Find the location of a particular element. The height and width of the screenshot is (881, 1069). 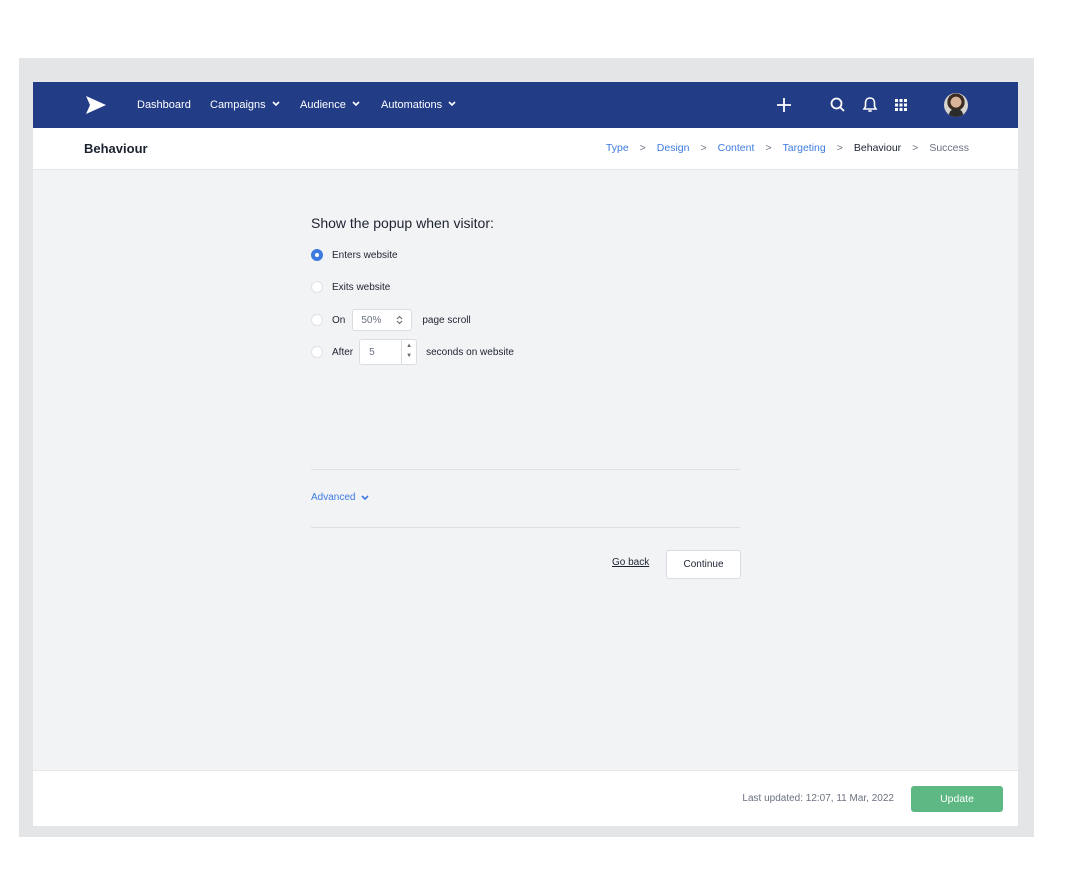

apps-grid-icon is located at coordinates (901, 105).